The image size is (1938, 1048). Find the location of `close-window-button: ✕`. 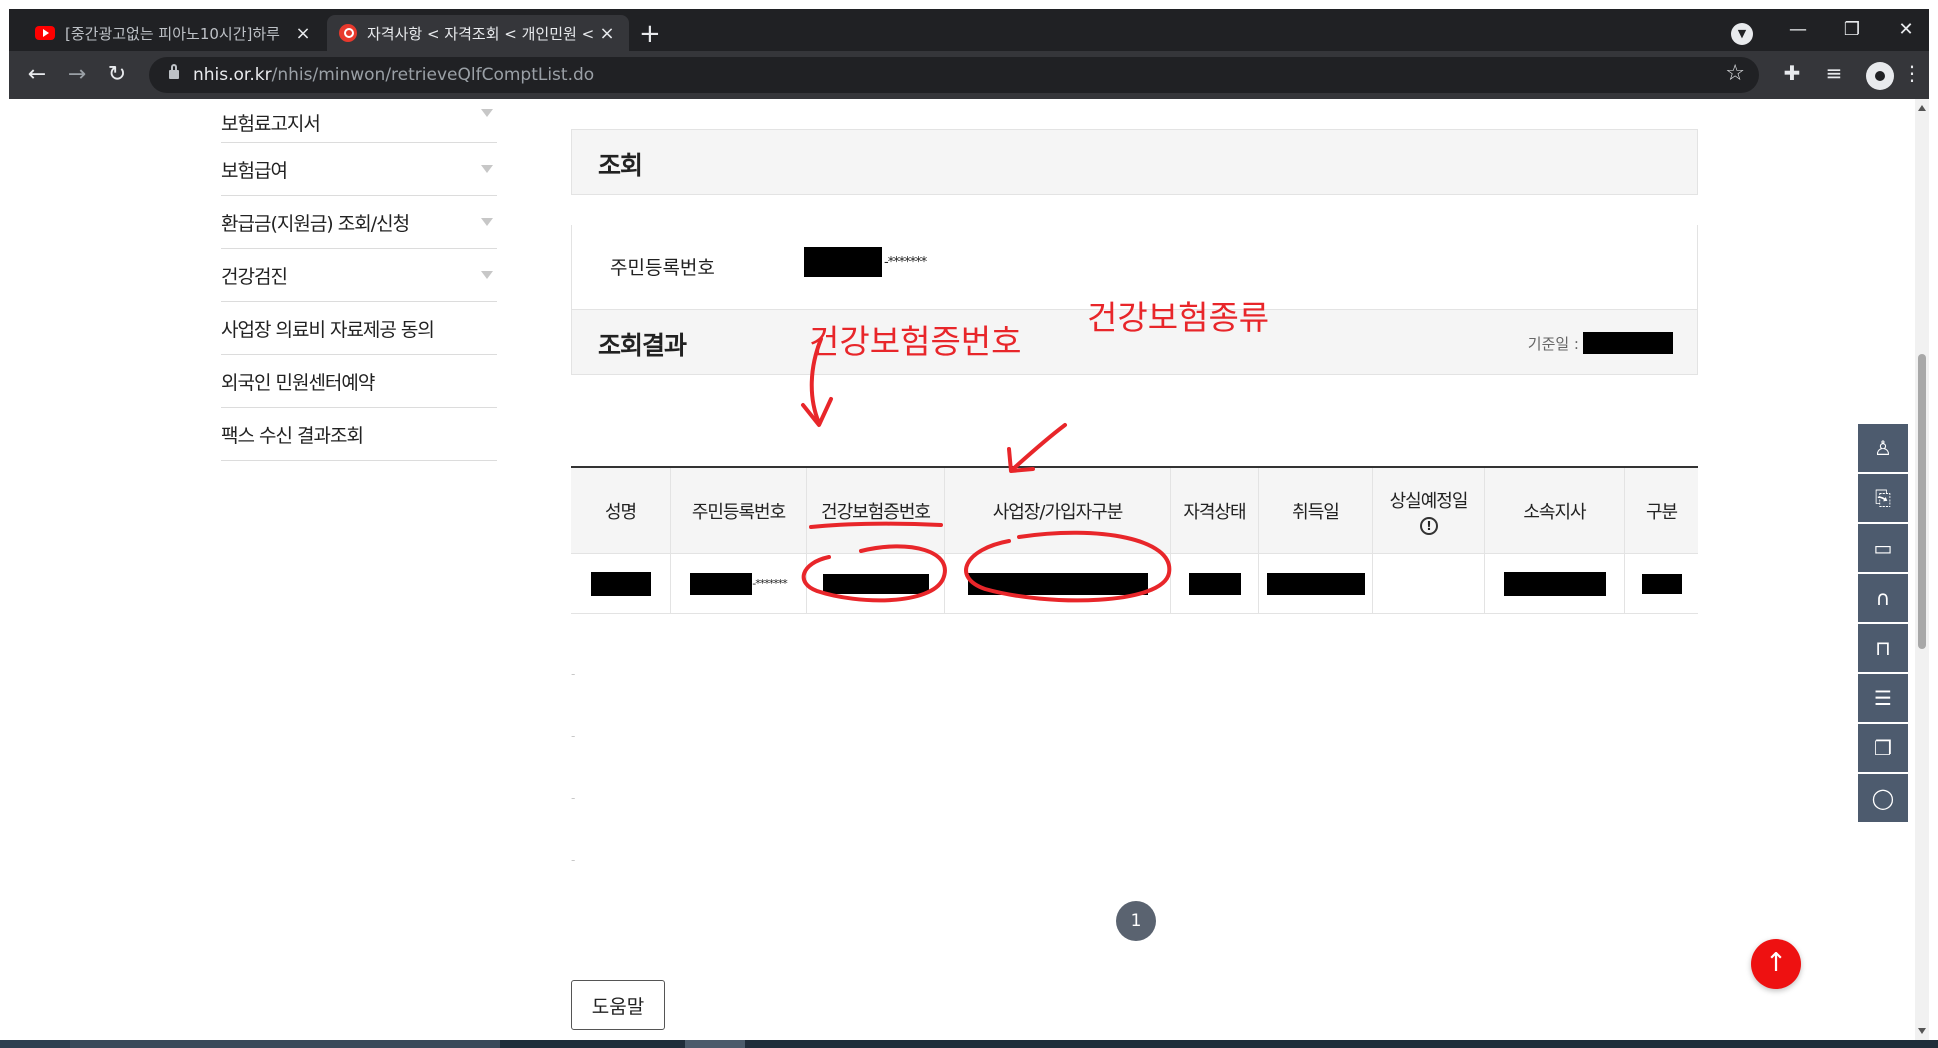

close-window-button: ✕ is located at coordinates (1906, 30).